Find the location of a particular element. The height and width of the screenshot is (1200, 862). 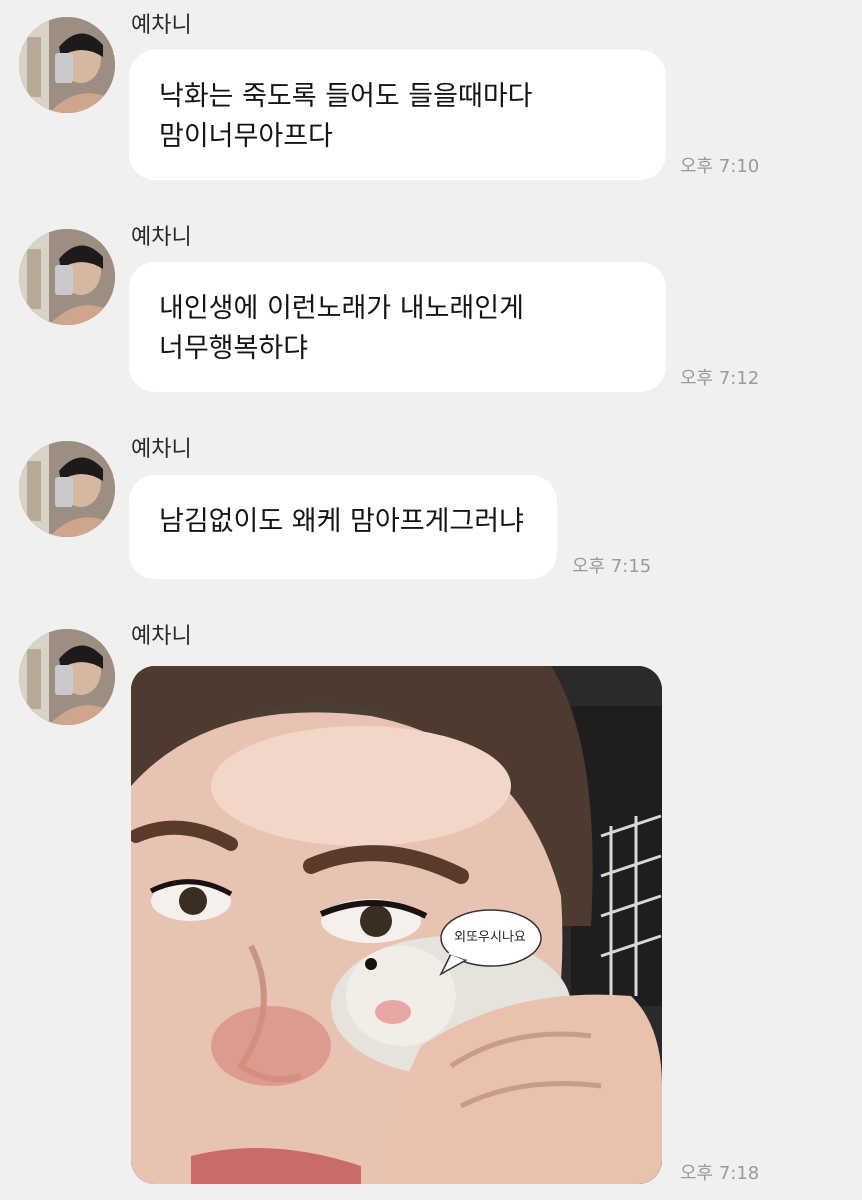

message-text: 남김없이도 왜케 맘아프게그러냐 is located at coordinates (341, 521).